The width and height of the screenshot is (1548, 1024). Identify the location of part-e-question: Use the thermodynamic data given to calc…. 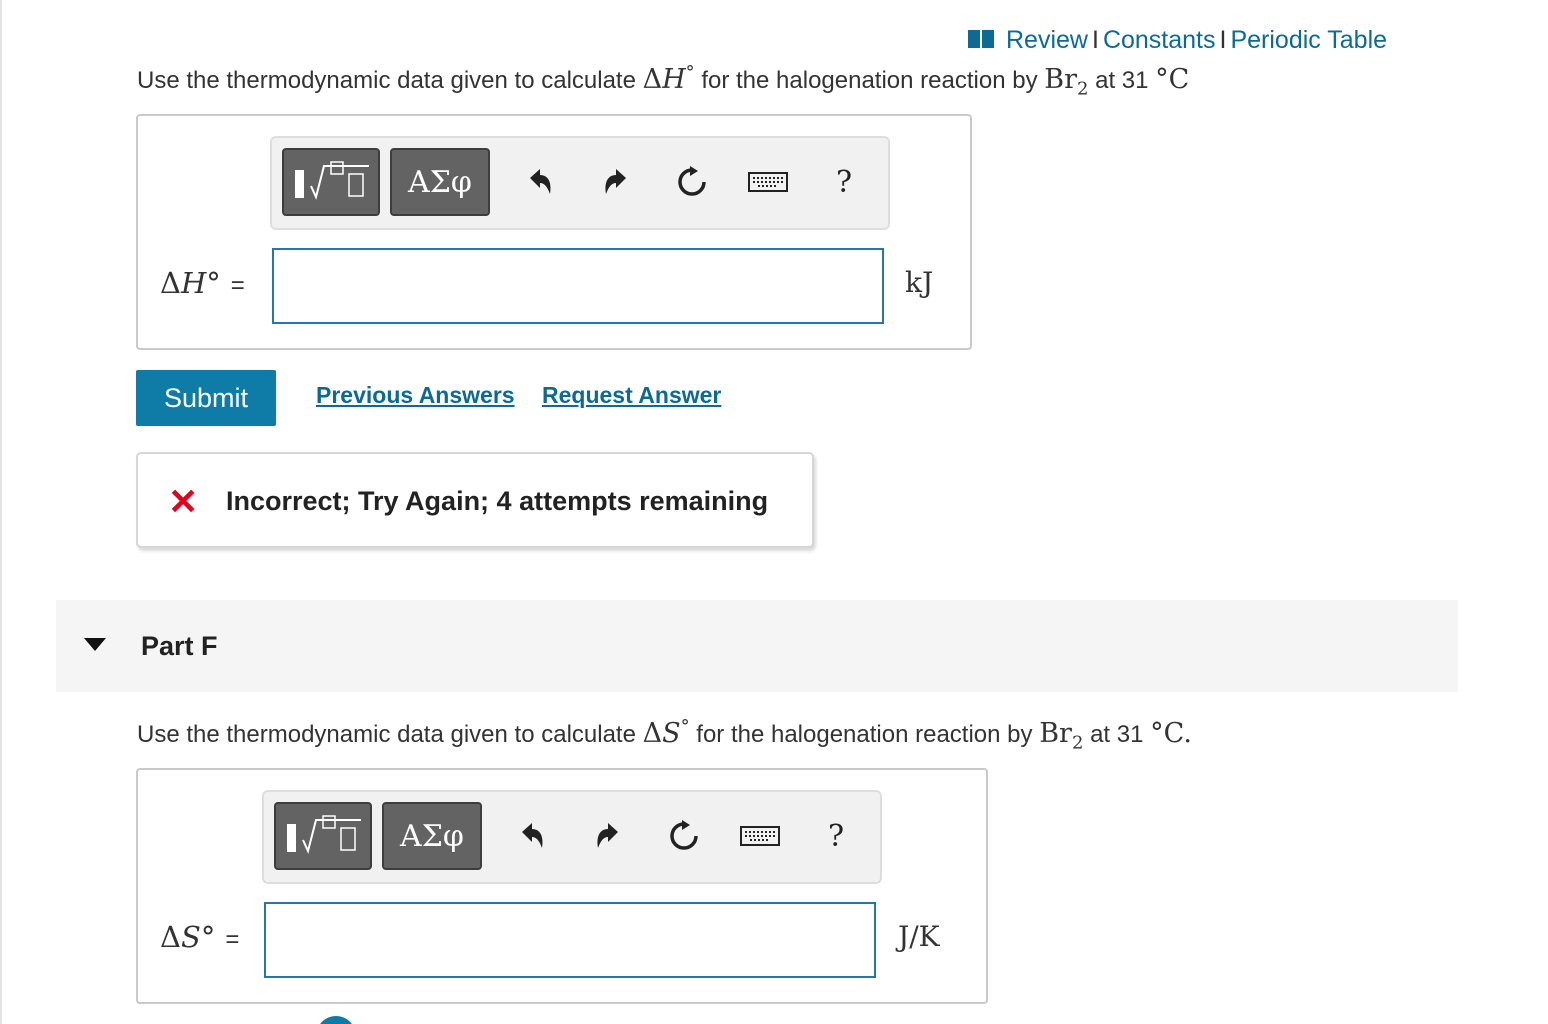
(663, 80).